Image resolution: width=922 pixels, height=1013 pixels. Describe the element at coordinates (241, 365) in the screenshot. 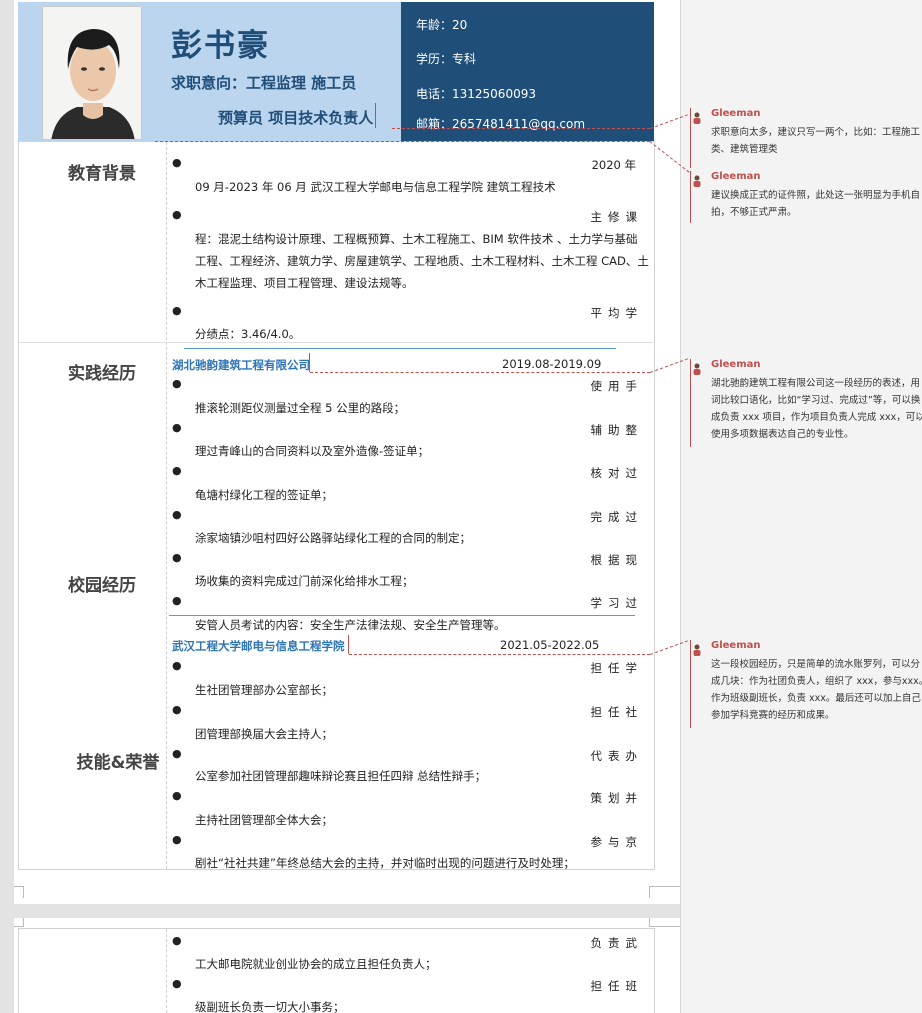

I see `practice-company: 湖北驰韵建筑工程有限公司` at that location.